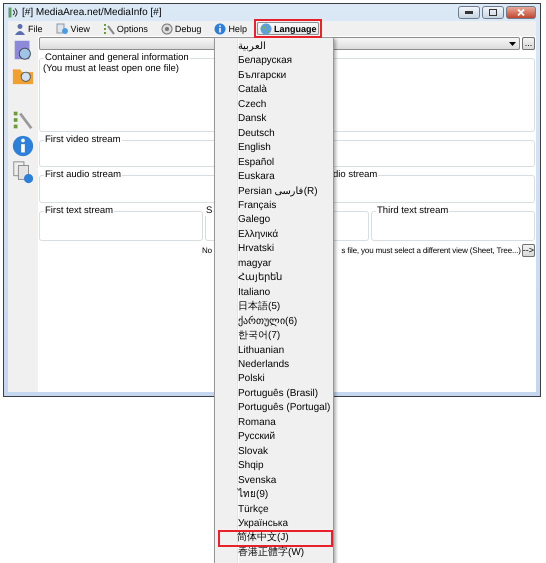  What do you see at coordinates (83, 140) in the screenshot?
I see `group-label: First video stream` at bounding box center [83, 140].